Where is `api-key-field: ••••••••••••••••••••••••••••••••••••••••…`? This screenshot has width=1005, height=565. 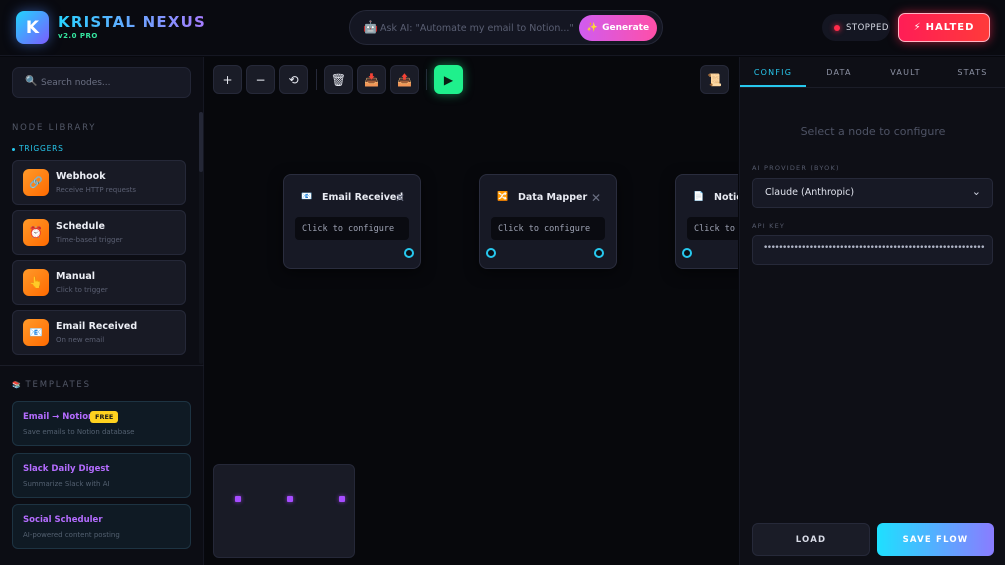 api-key-field: ••••••••••••••••••••••••••••••••••••••••… is located at coordinates (872, 250).